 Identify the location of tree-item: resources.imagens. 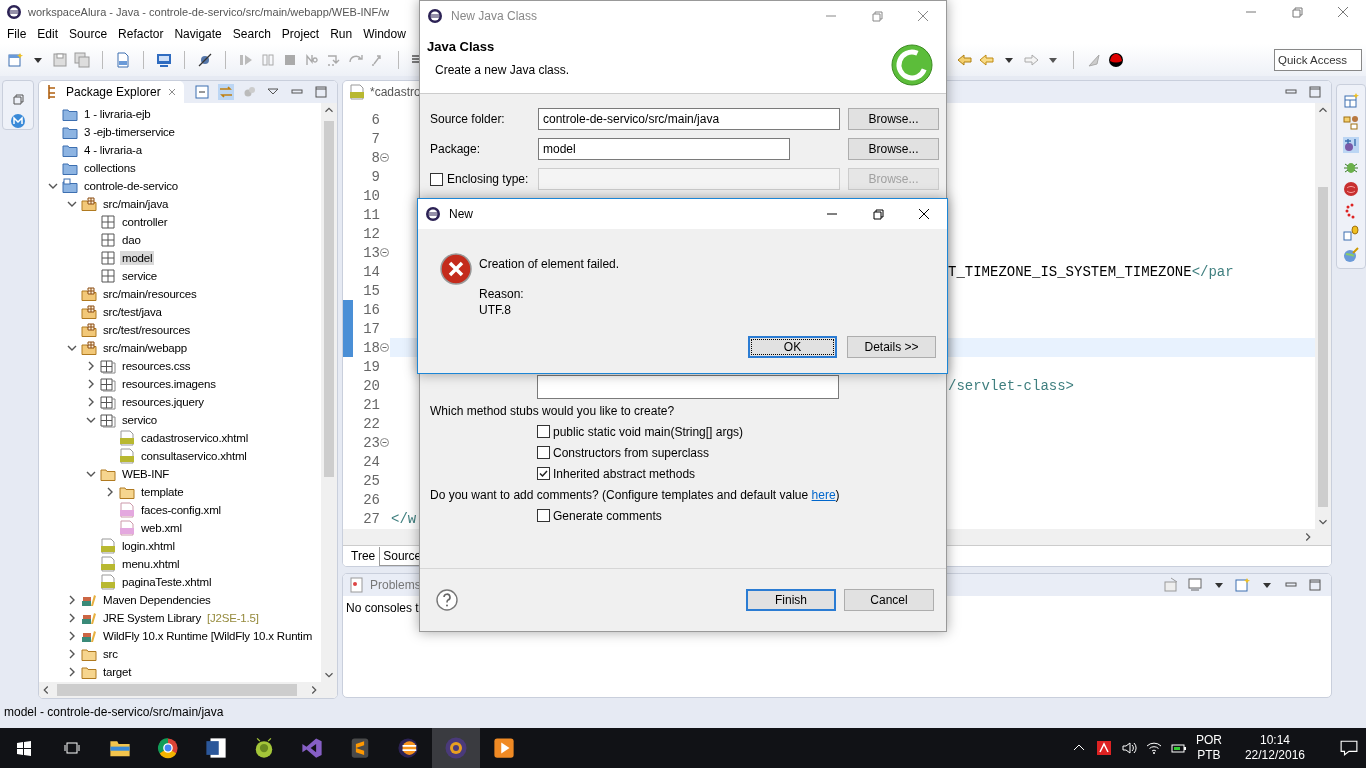
(169, 384).